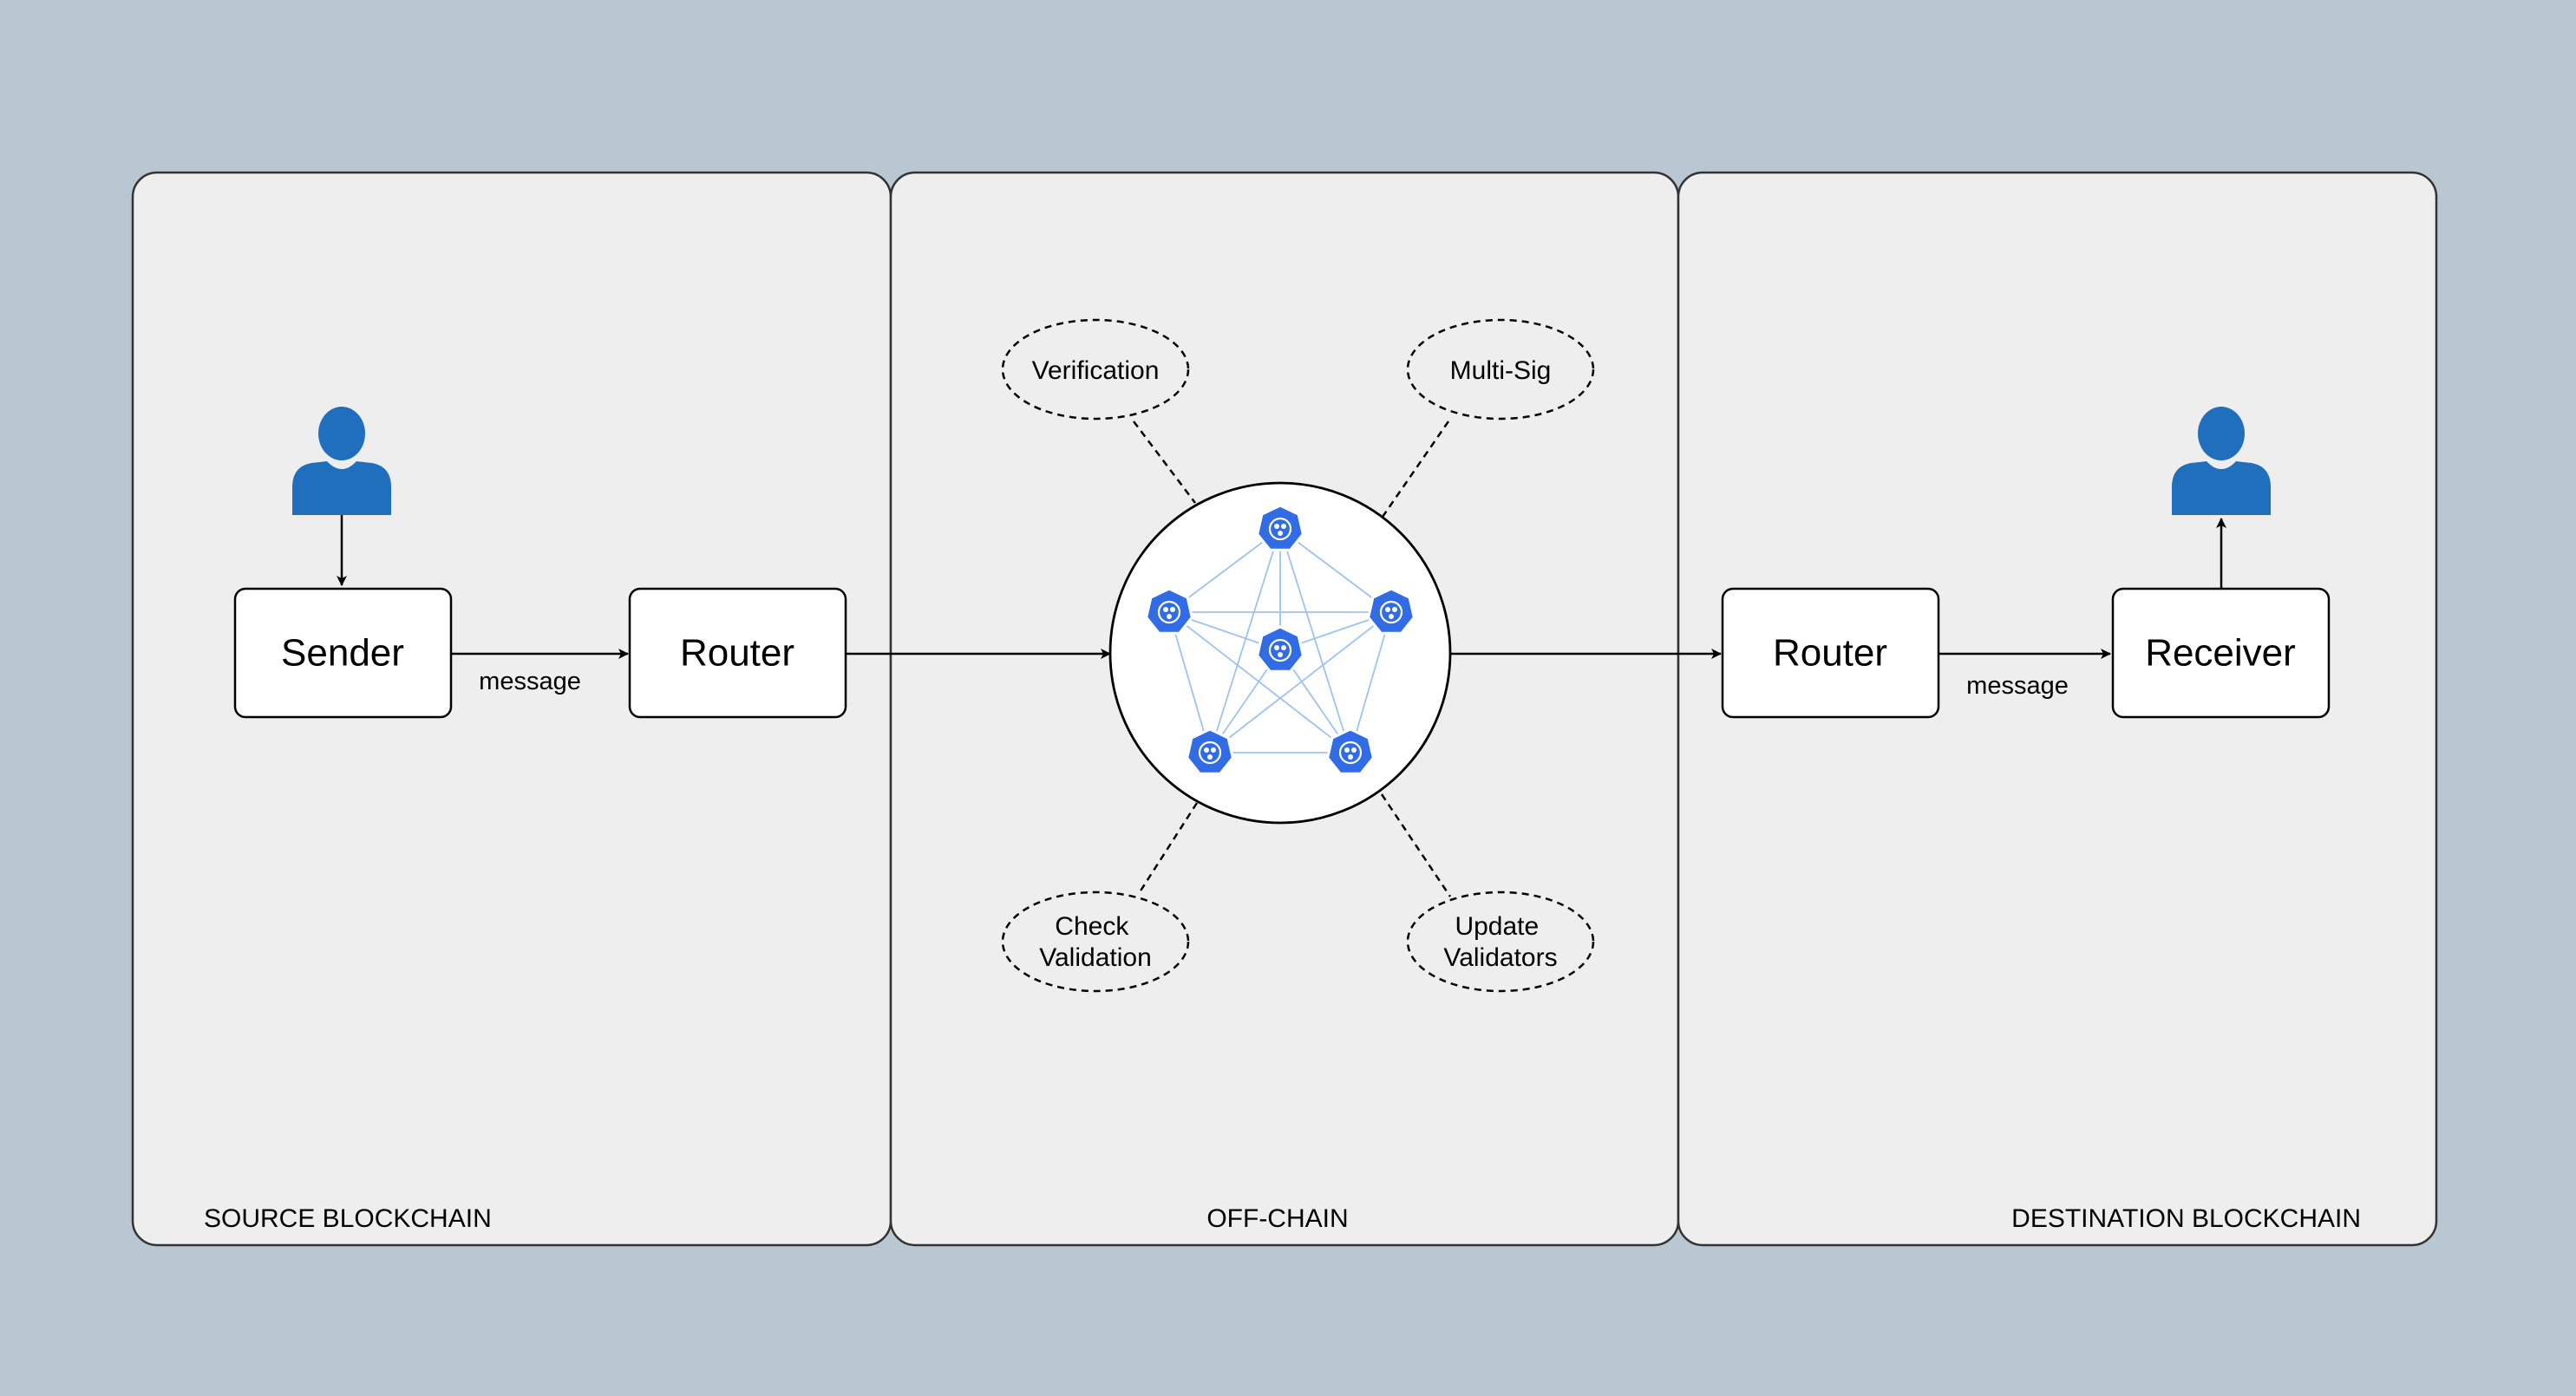 Image resolution: width=2576 pixels, height=1396 pixels. I want to click on source-zone-label: SOURCE BLOCKCHAIN, so click(348, 1218).